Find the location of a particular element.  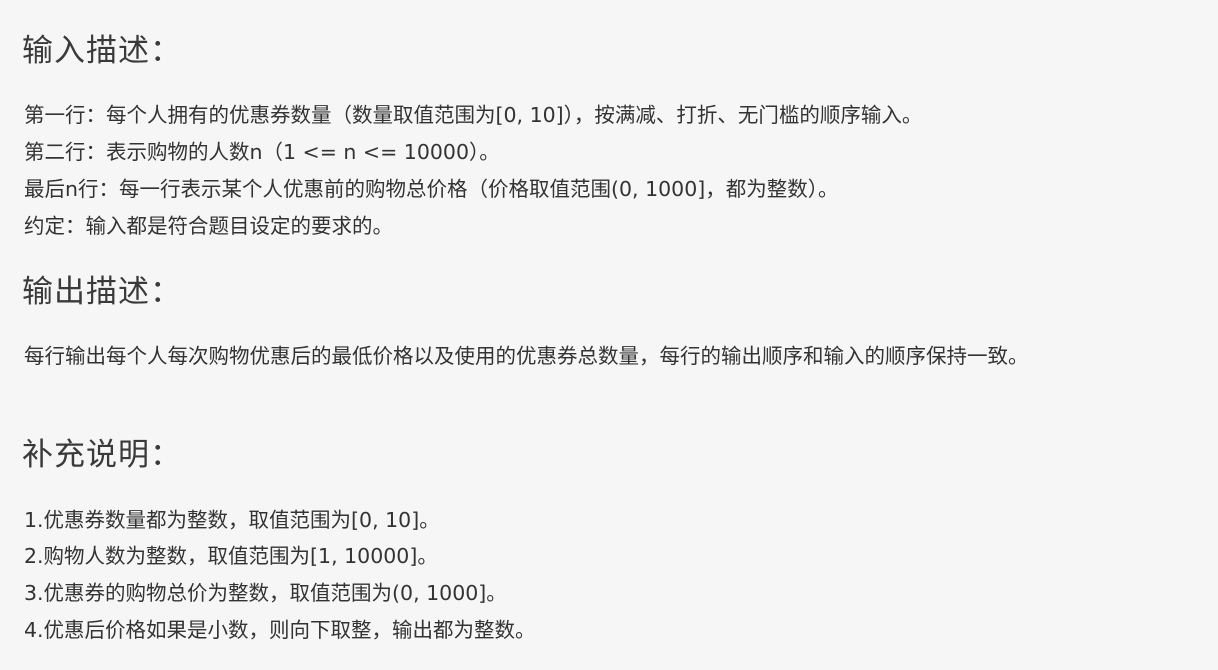

note-line-1: 1.优惠券数量都为整数，取值范围为[0, 10]。 is located at coordinates (232, 520).